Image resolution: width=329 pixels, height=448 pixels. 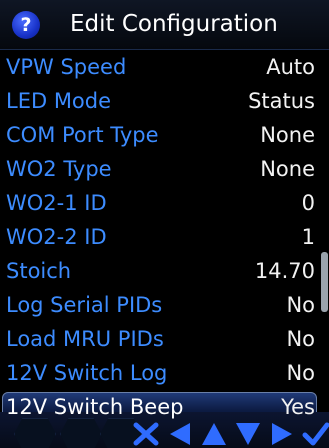 I want to click on right-button, so click(x=282, y=434).